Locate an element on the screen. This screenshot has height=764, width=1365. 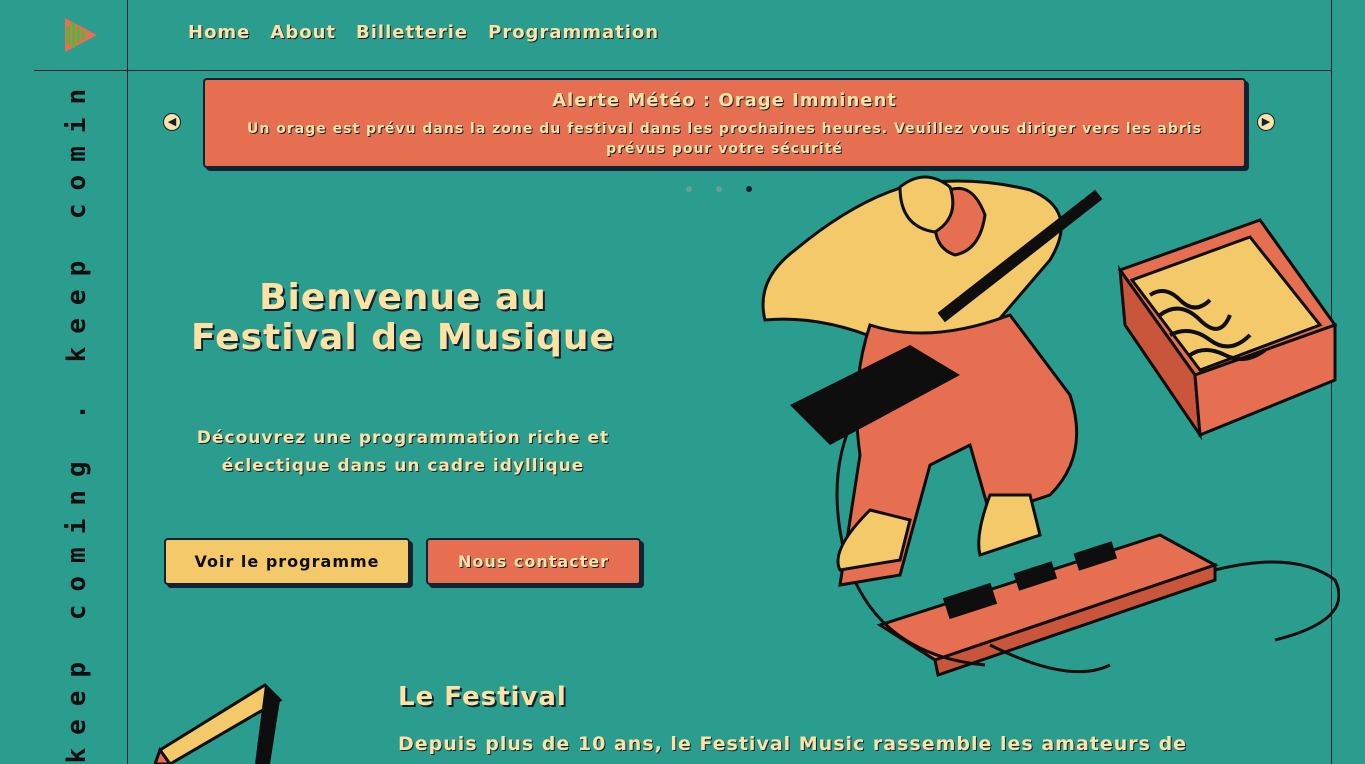
marquee-text: keep coming . keep coming . keep com is located at coordinates (77, 421).